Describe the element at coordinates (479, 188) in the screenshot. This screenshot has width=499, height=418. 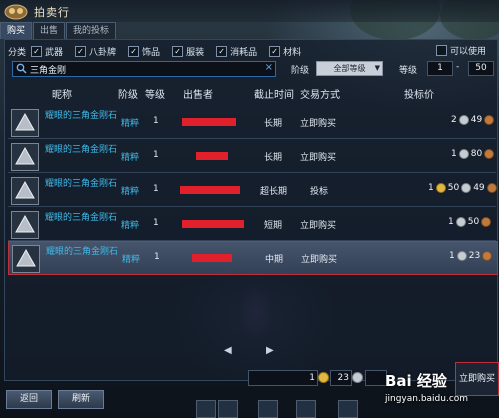
I see `price-copper: 49` at that location.